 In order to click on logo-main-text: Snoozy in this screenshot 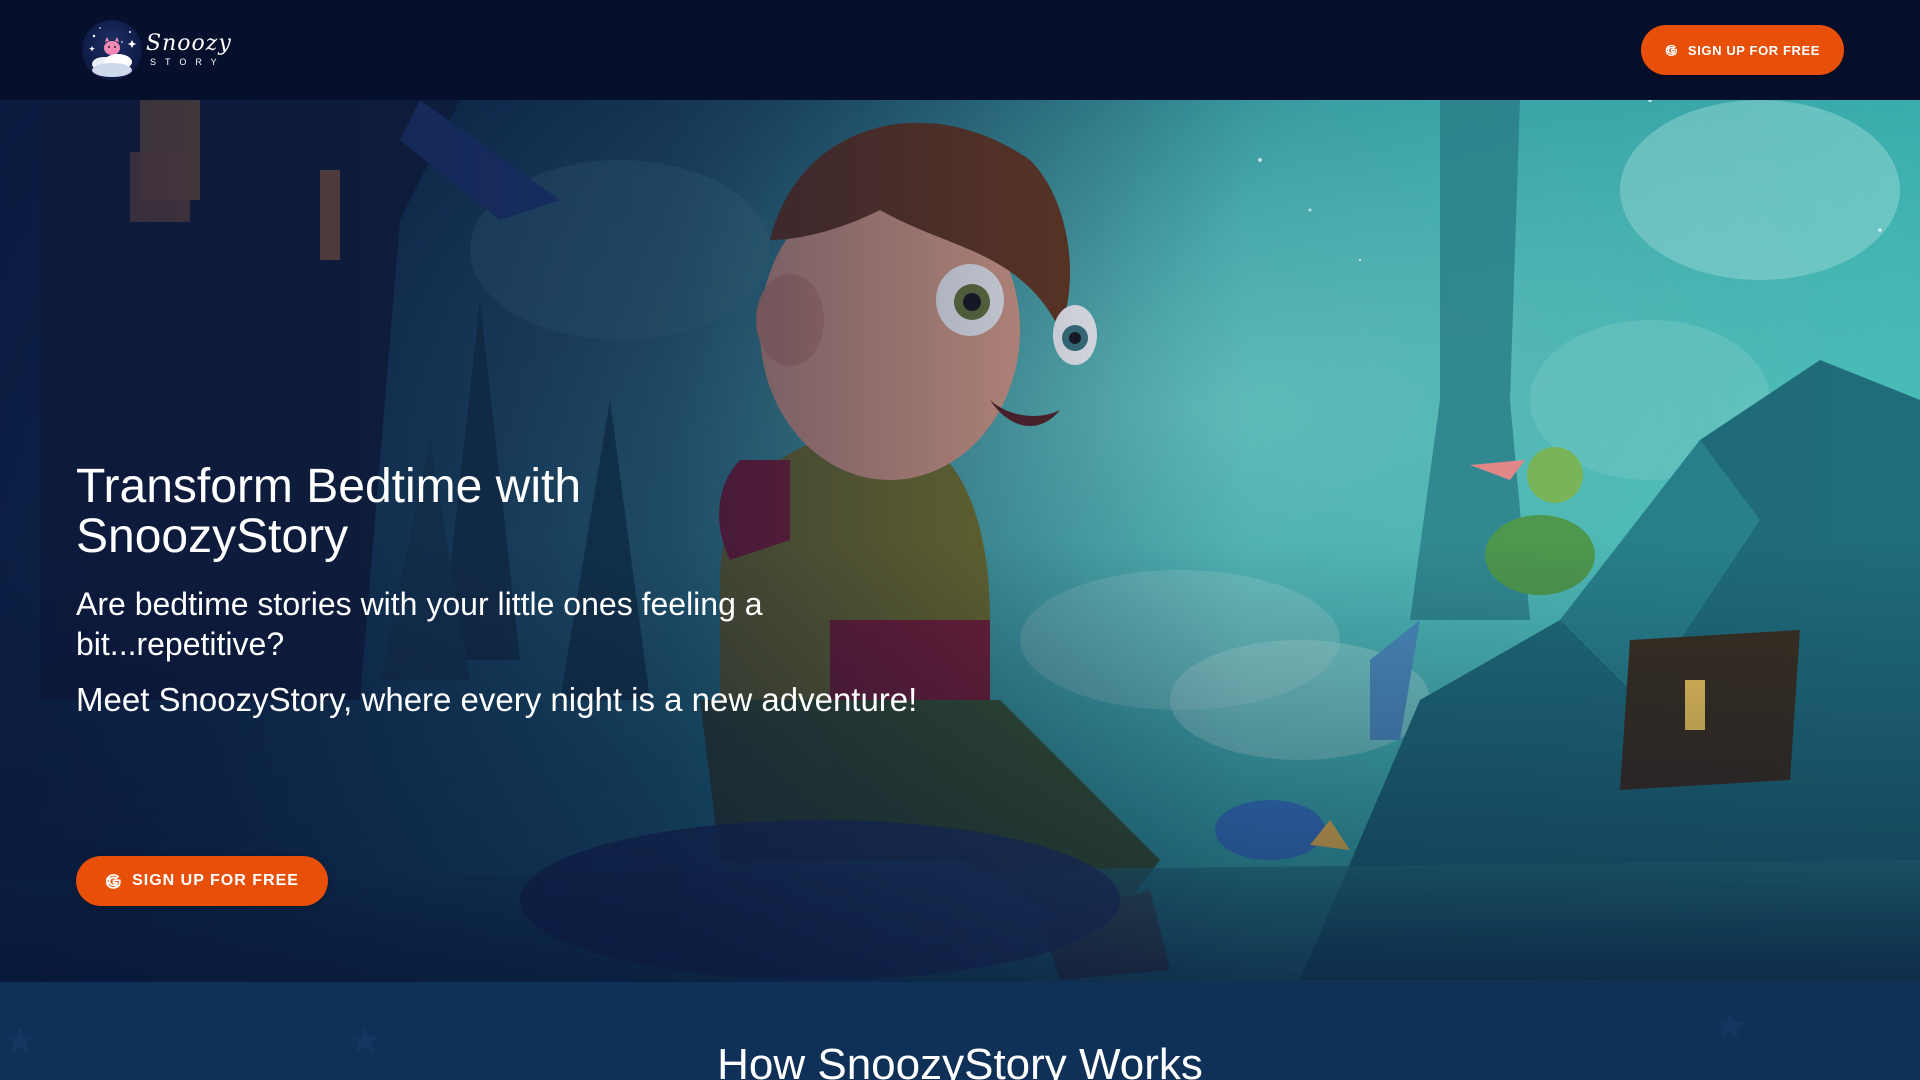, I will do `click(189, 43)`.